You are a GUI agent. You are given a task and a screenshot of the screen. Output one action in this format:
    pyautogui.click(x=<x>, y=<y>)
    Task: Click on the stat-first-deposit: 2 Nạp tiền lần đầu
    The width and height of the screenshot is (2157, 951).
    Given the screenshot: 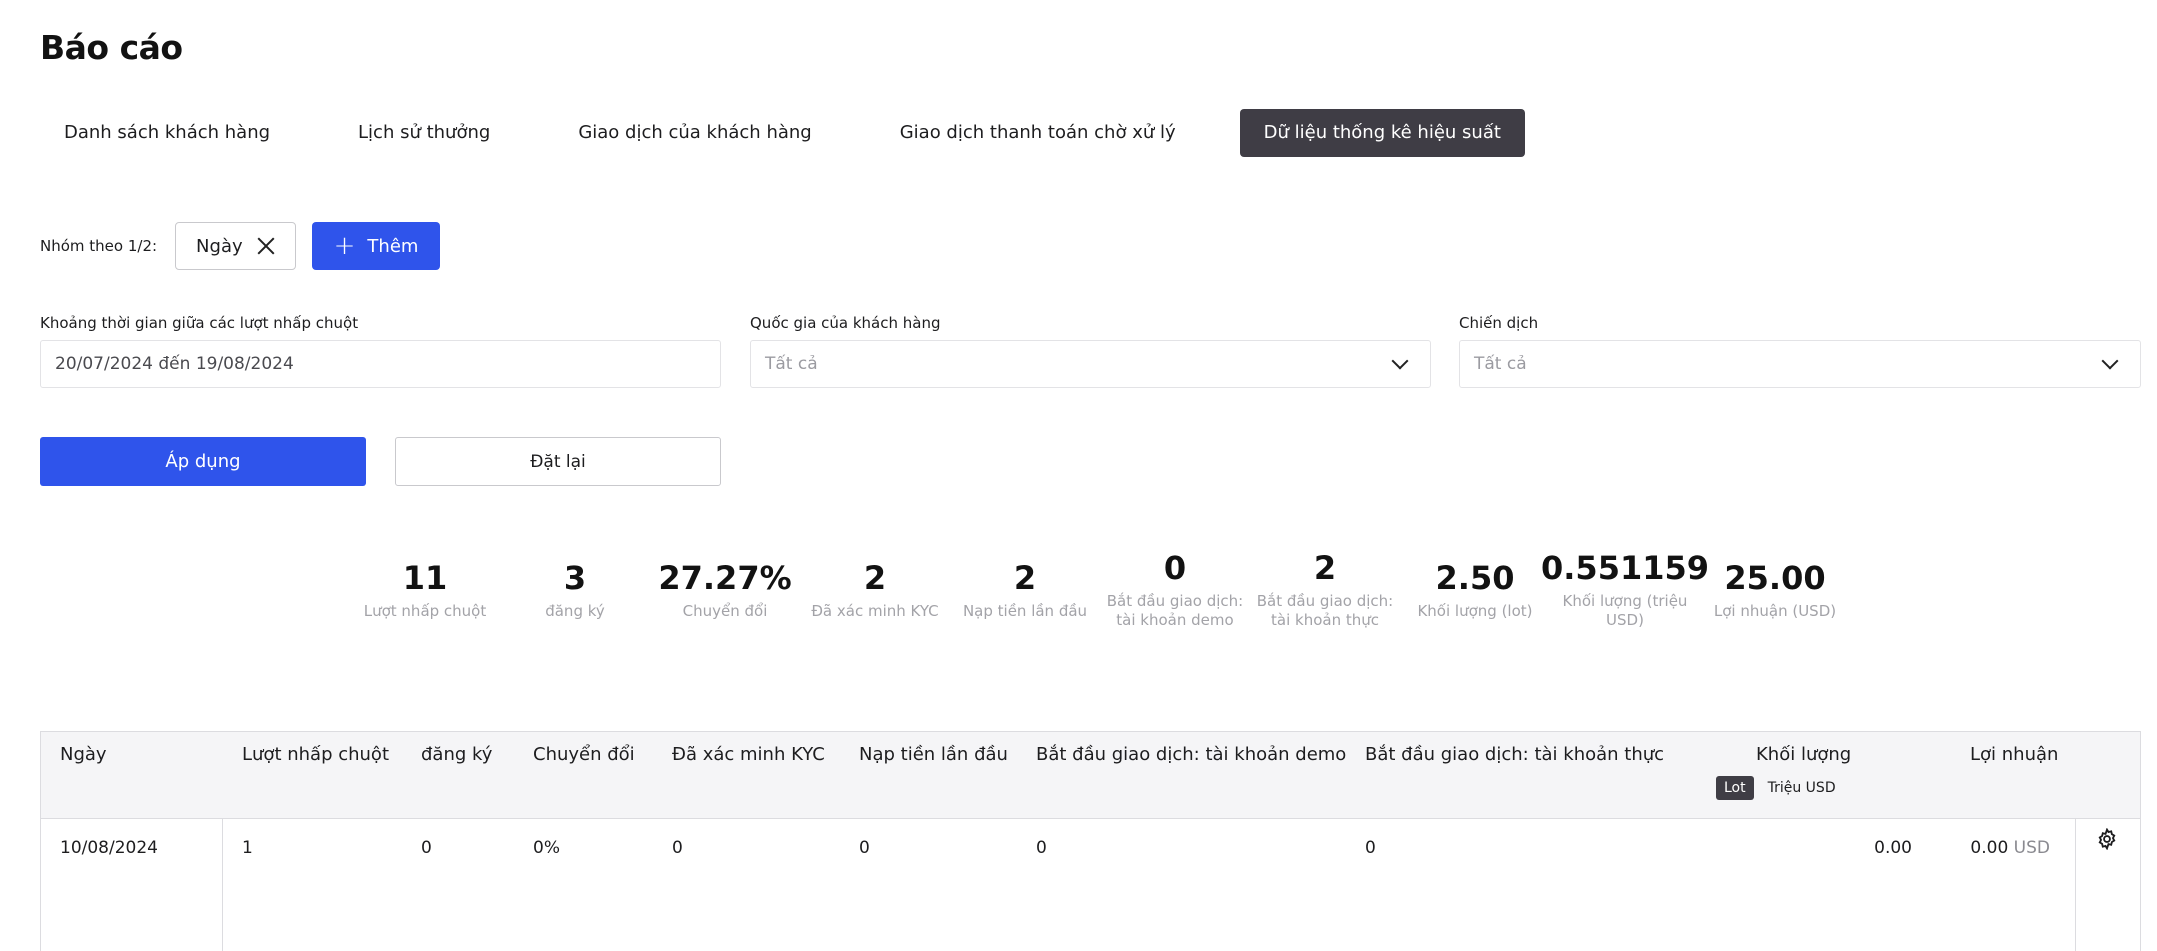 What is the action you would take?
    pyautogui.click(x=1025, y=593)
    